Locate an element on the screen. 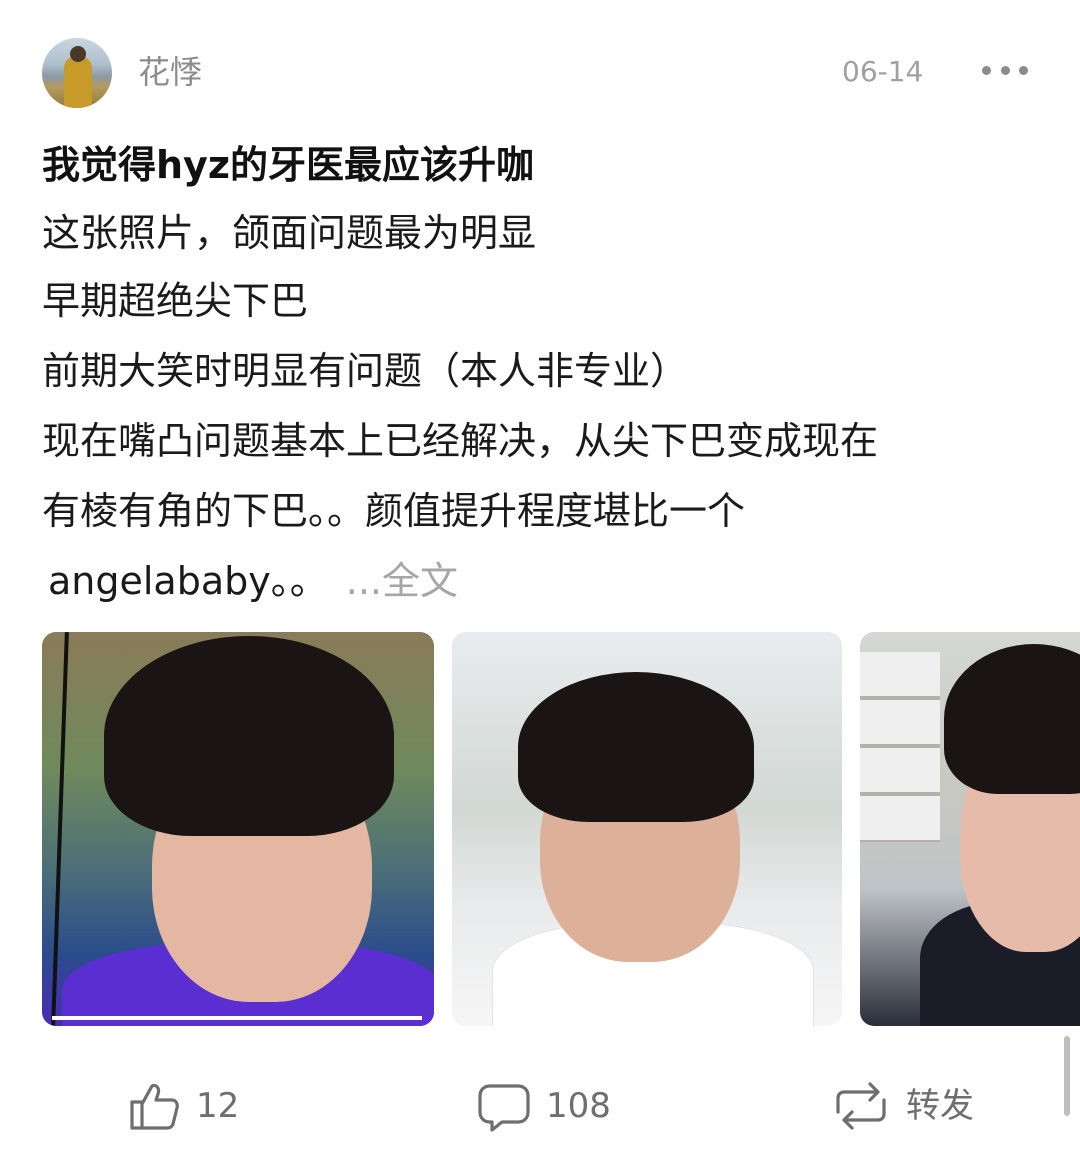  repost-label: 转发 is located at coordinates (940, 1106).